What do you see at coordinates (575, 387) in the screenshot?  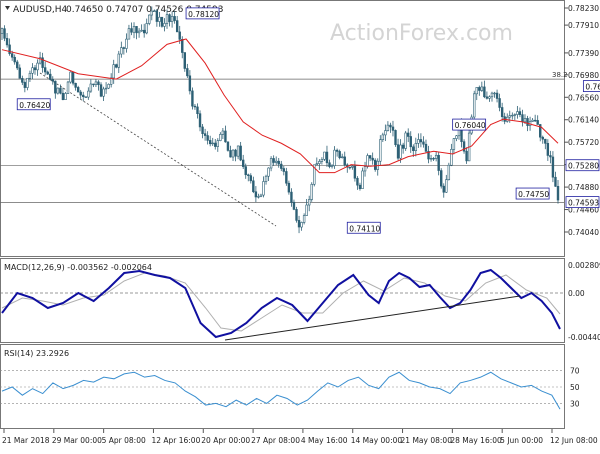 I see `rsi-tick-label: 50` at bounding box center [575, 387].